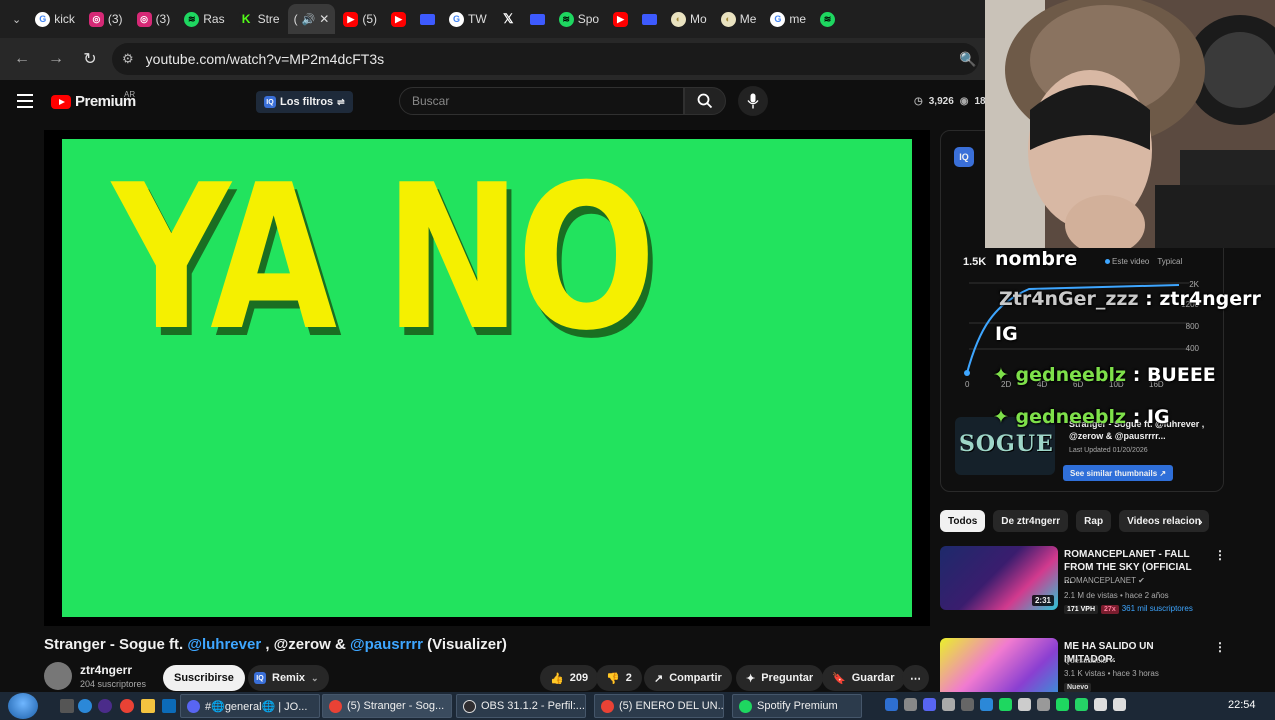 The image size is (1275, 720). Describe the element at coordinates (787, 678) in the screenshot. I see `ask-label: Preguntar` at that location.